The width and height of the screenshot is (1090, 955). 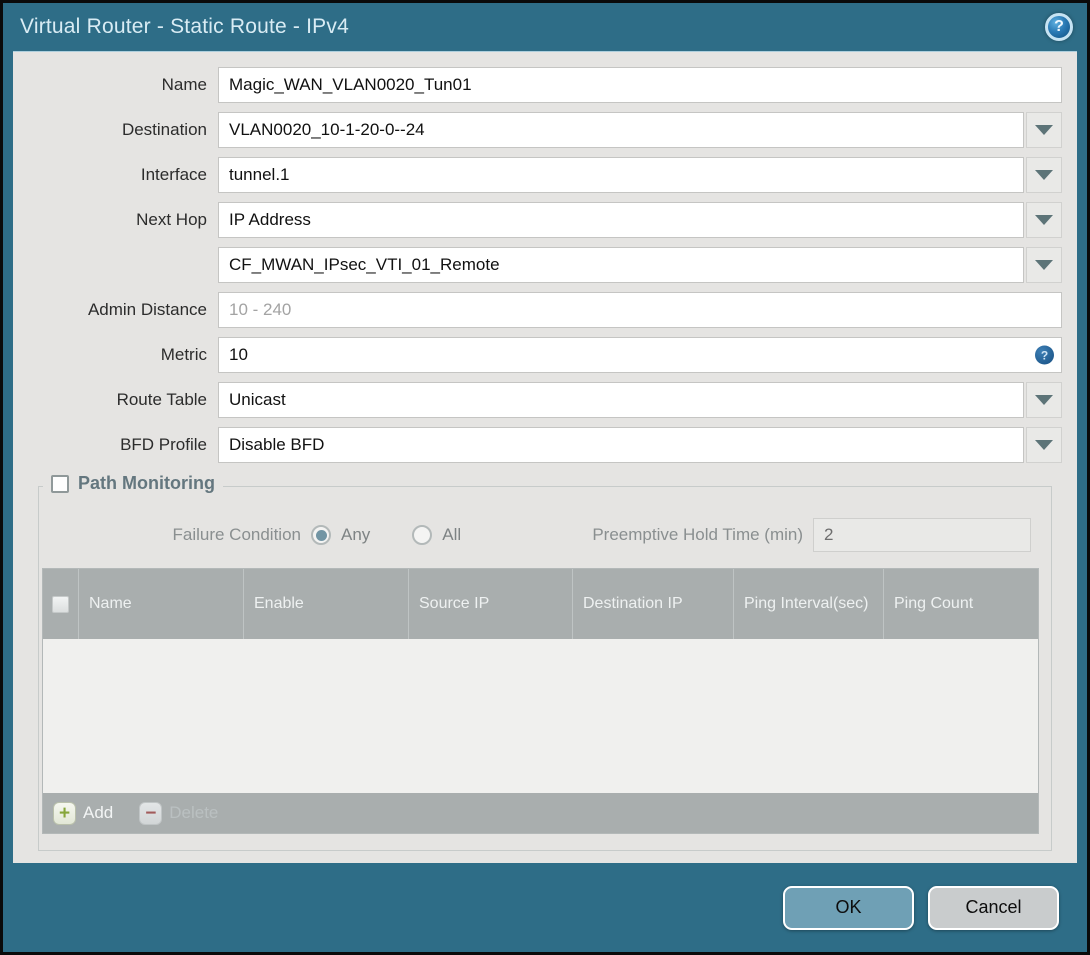 What do you see at coordinates (151, 813) in the screenshot?
I see `minus-icon: −` at bounding box center [151, 813].